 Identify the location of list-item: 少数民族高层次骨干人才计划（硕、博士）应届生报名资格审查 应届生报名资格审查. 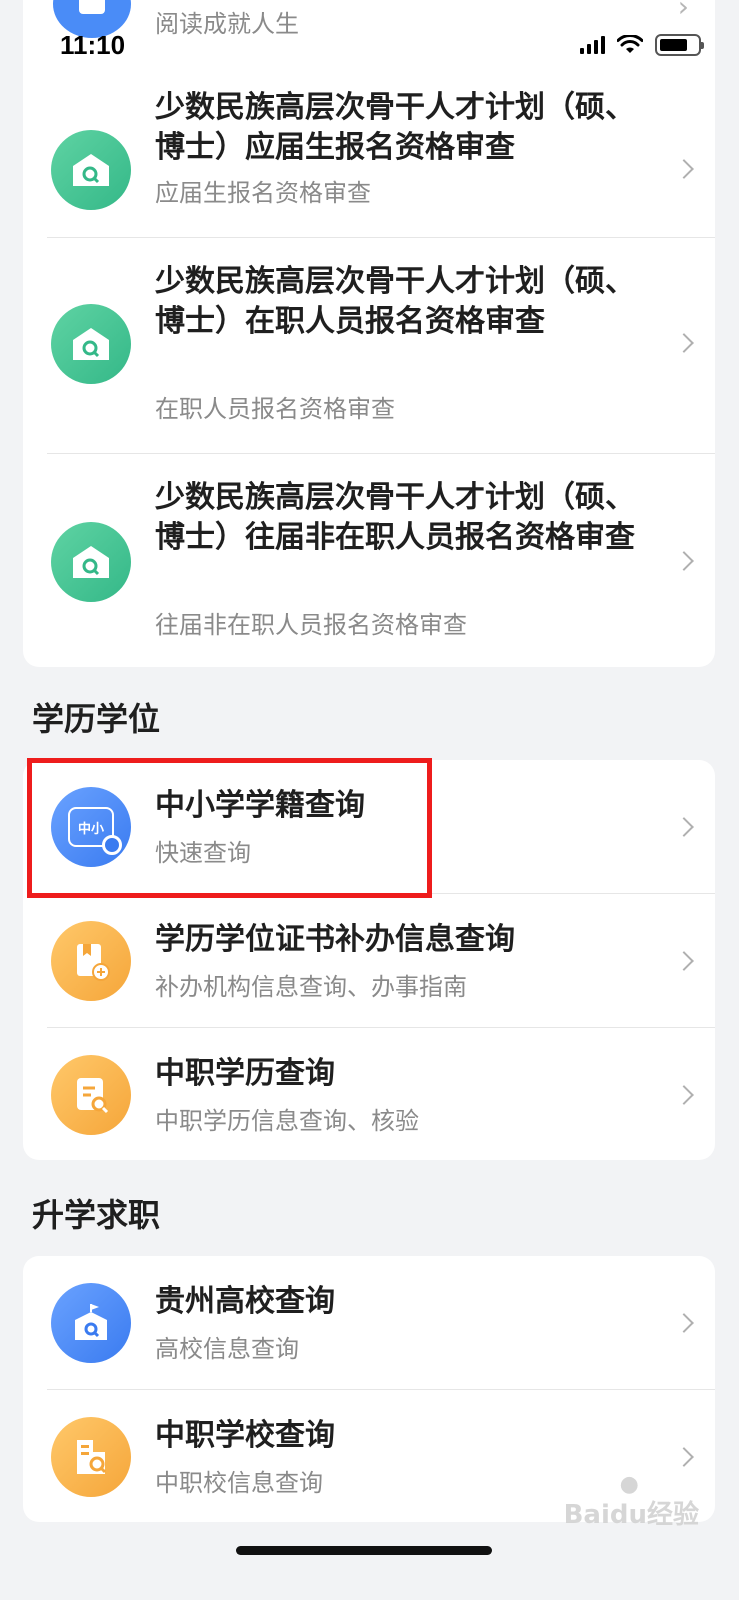
(369, 150).